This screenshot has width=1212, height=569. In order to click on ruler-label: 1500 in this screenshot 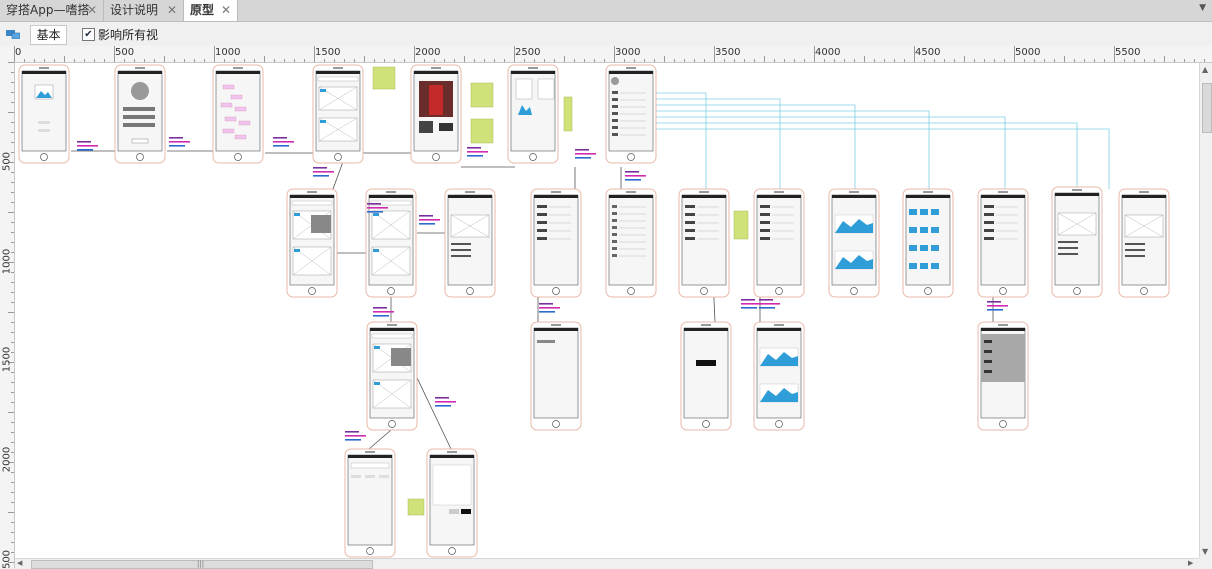, I will do `click(328, 52)`.